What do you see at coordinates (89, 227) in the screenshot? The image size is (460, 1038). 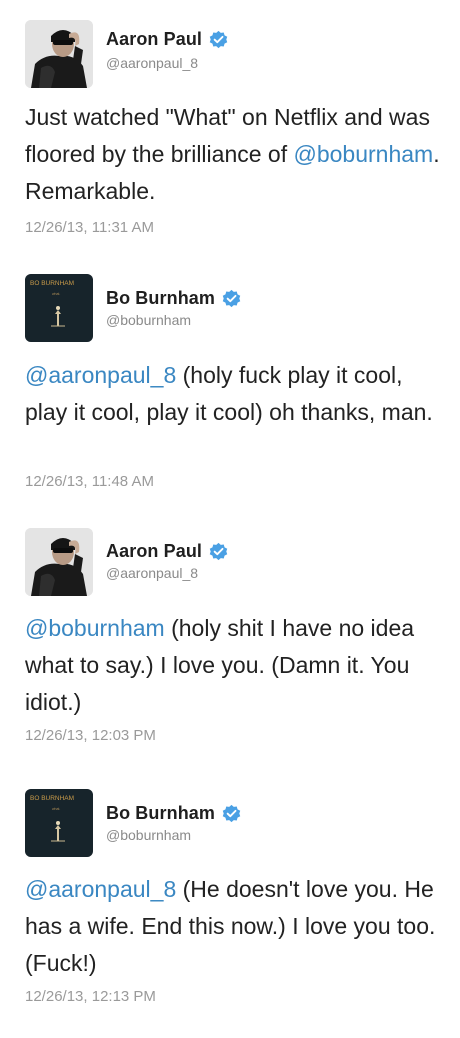 I see `timestamp: 12/26/13, 11:31 AM` at bounding box center [89, 227].